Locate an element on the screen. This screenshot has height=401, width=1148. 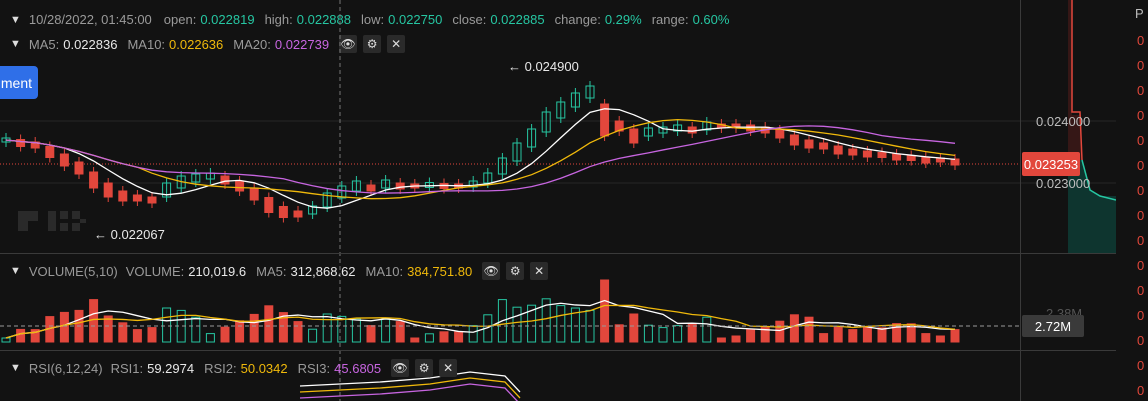
rsi2-label: RSI2: is located at coordinates (220, 368).